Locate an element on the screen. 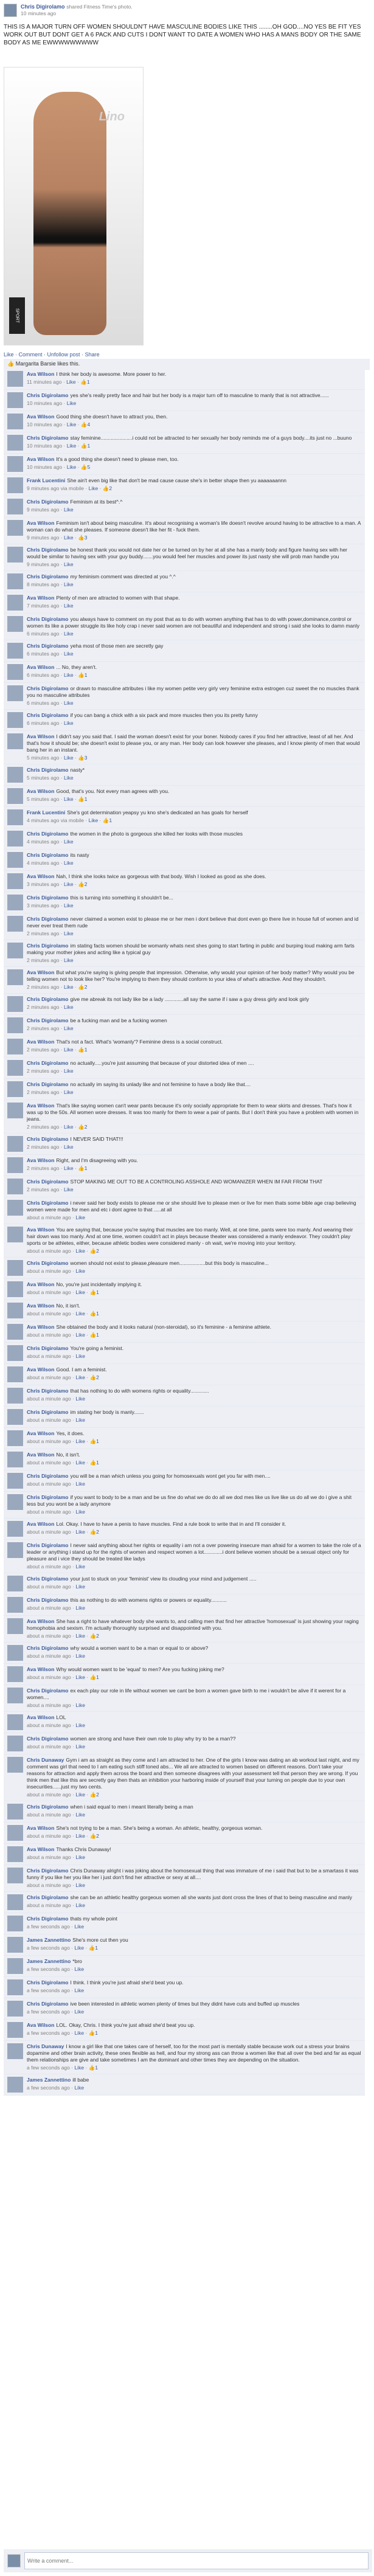 The image size is (374, 2576). comment-time: 10 minutes ago is located at coordinates (44, 403).